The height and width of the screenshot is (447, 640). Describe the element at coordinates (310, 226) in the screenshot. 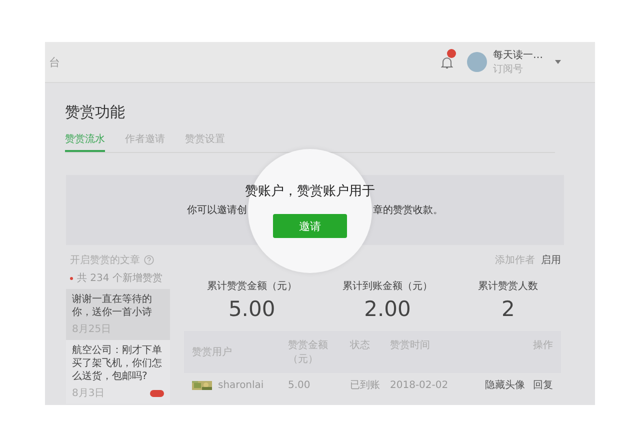

I see `invite-button: 邀请` at that location.